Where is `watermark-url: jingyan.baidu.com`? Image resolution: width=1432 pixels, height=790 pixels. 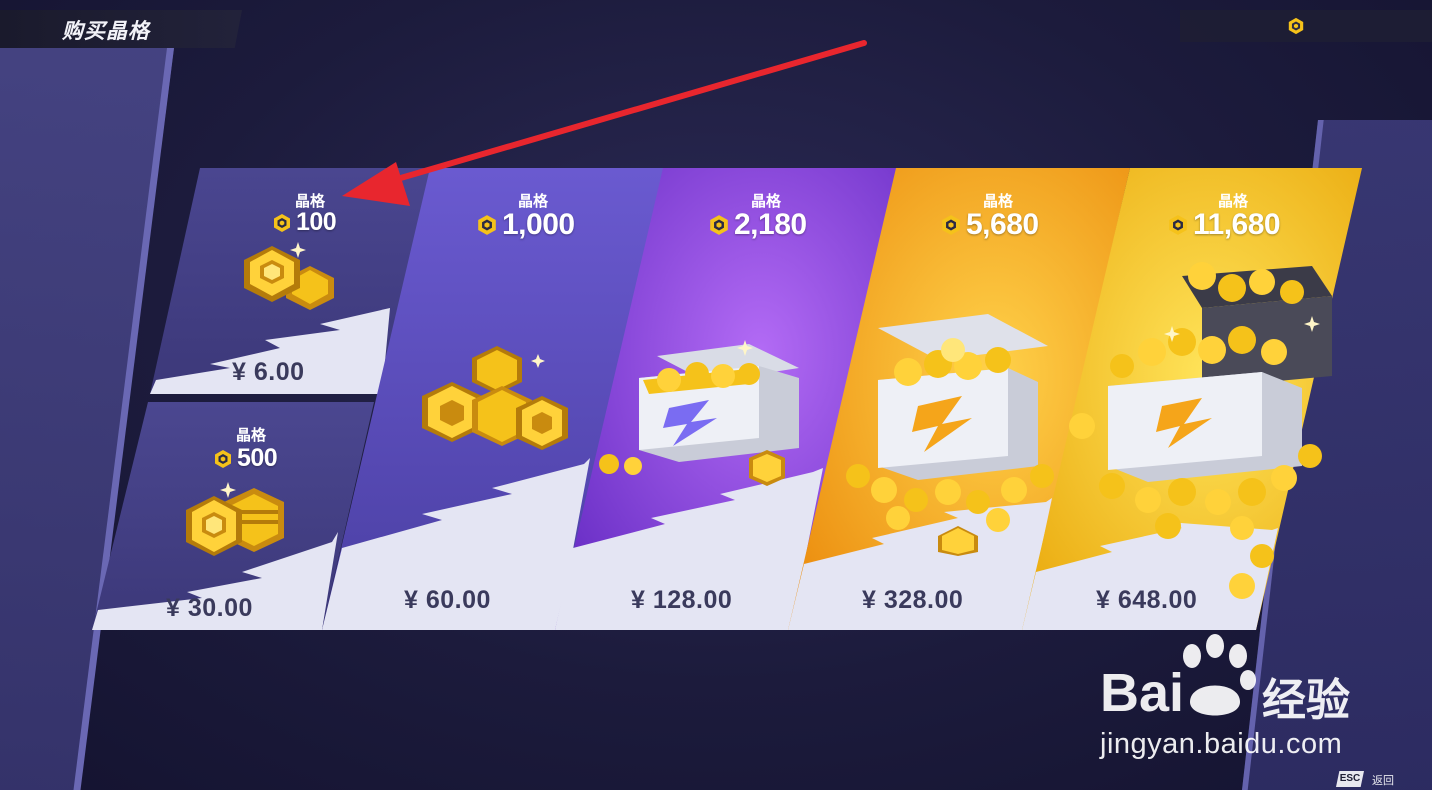
watermark-url: jingyan.baidu.com is located at coordinates (1221, 744).